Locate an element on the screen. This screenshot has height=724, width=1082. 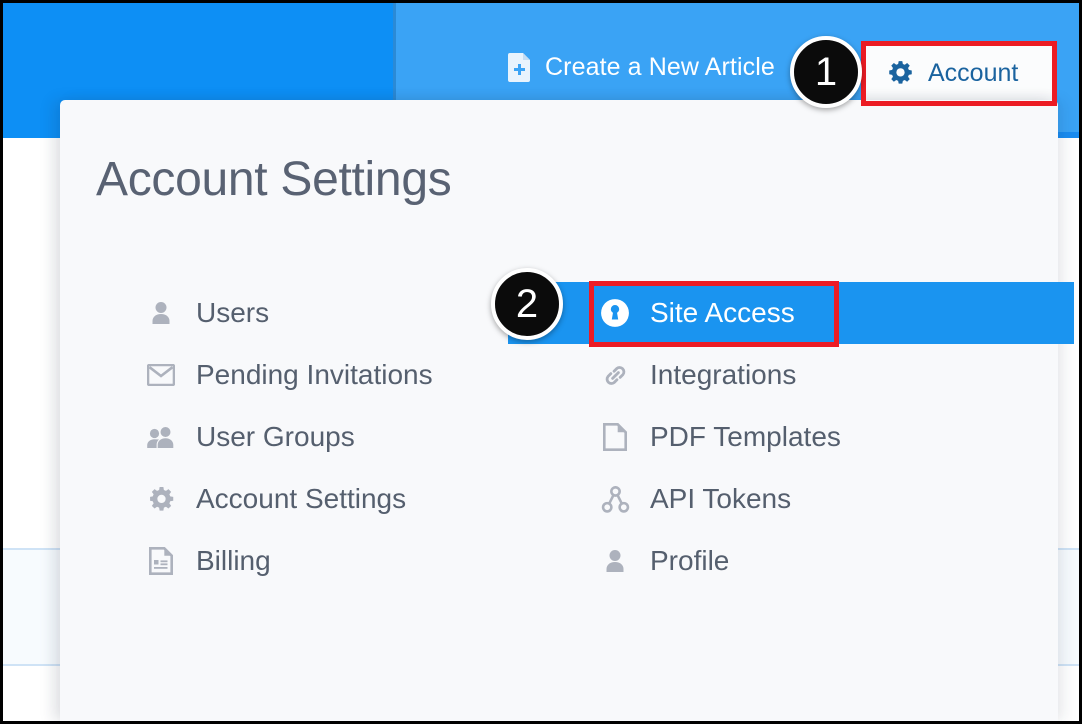
menu-item-label: Pending Invitations is located at coordinates (314, 374).